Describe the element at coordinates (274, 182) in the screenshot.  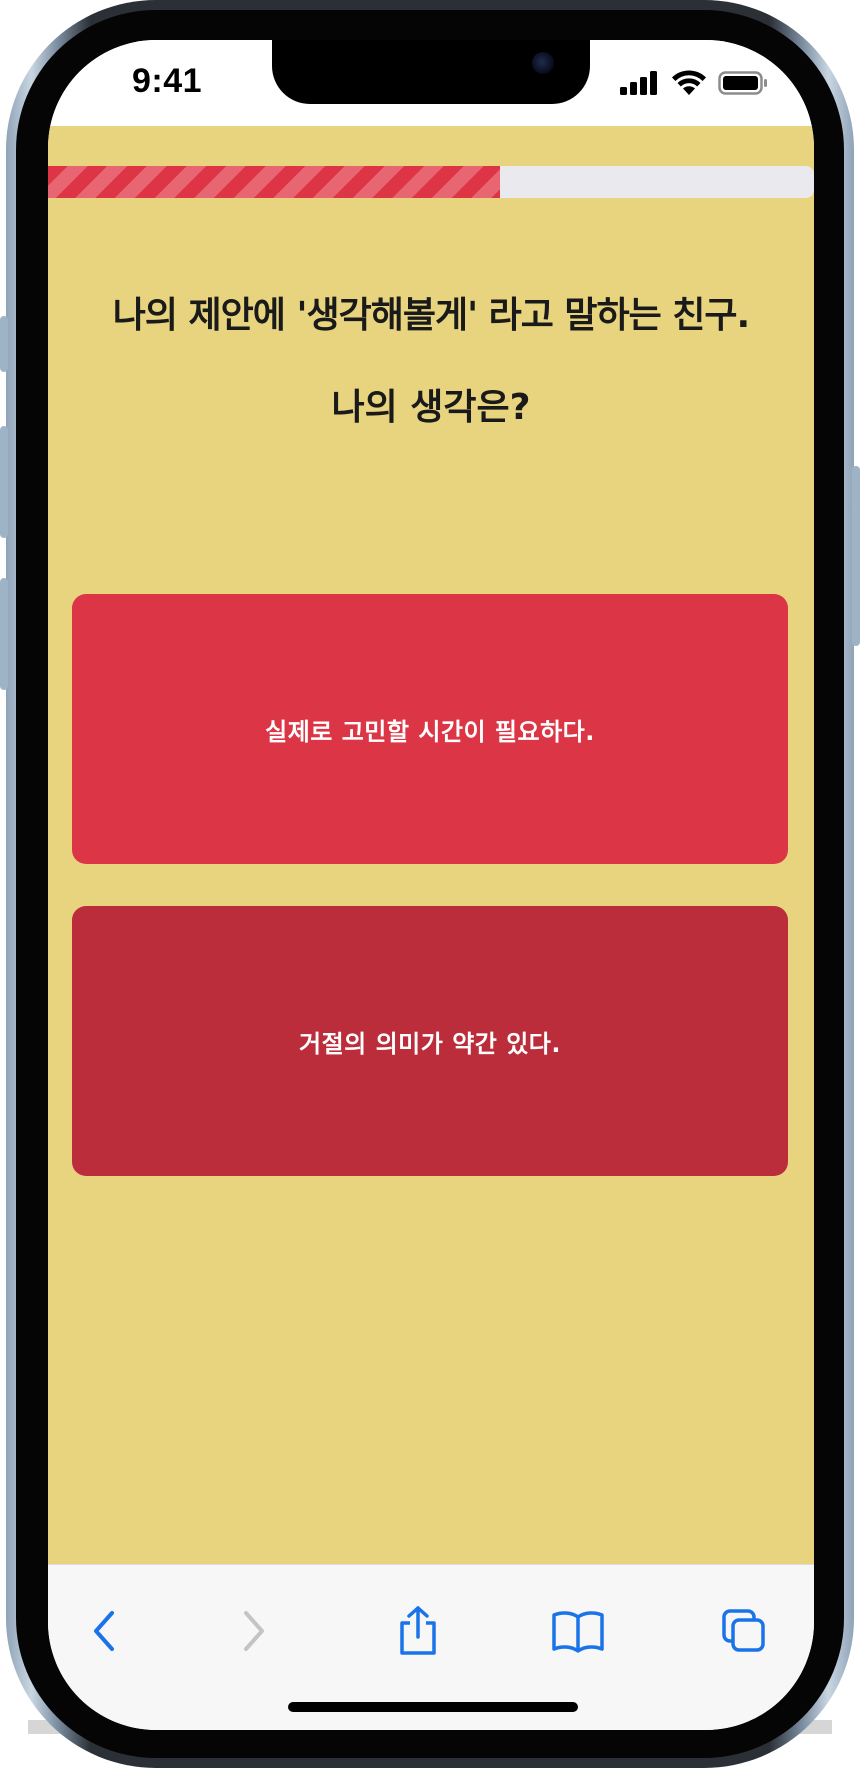
I see `progress-fill` at that location.